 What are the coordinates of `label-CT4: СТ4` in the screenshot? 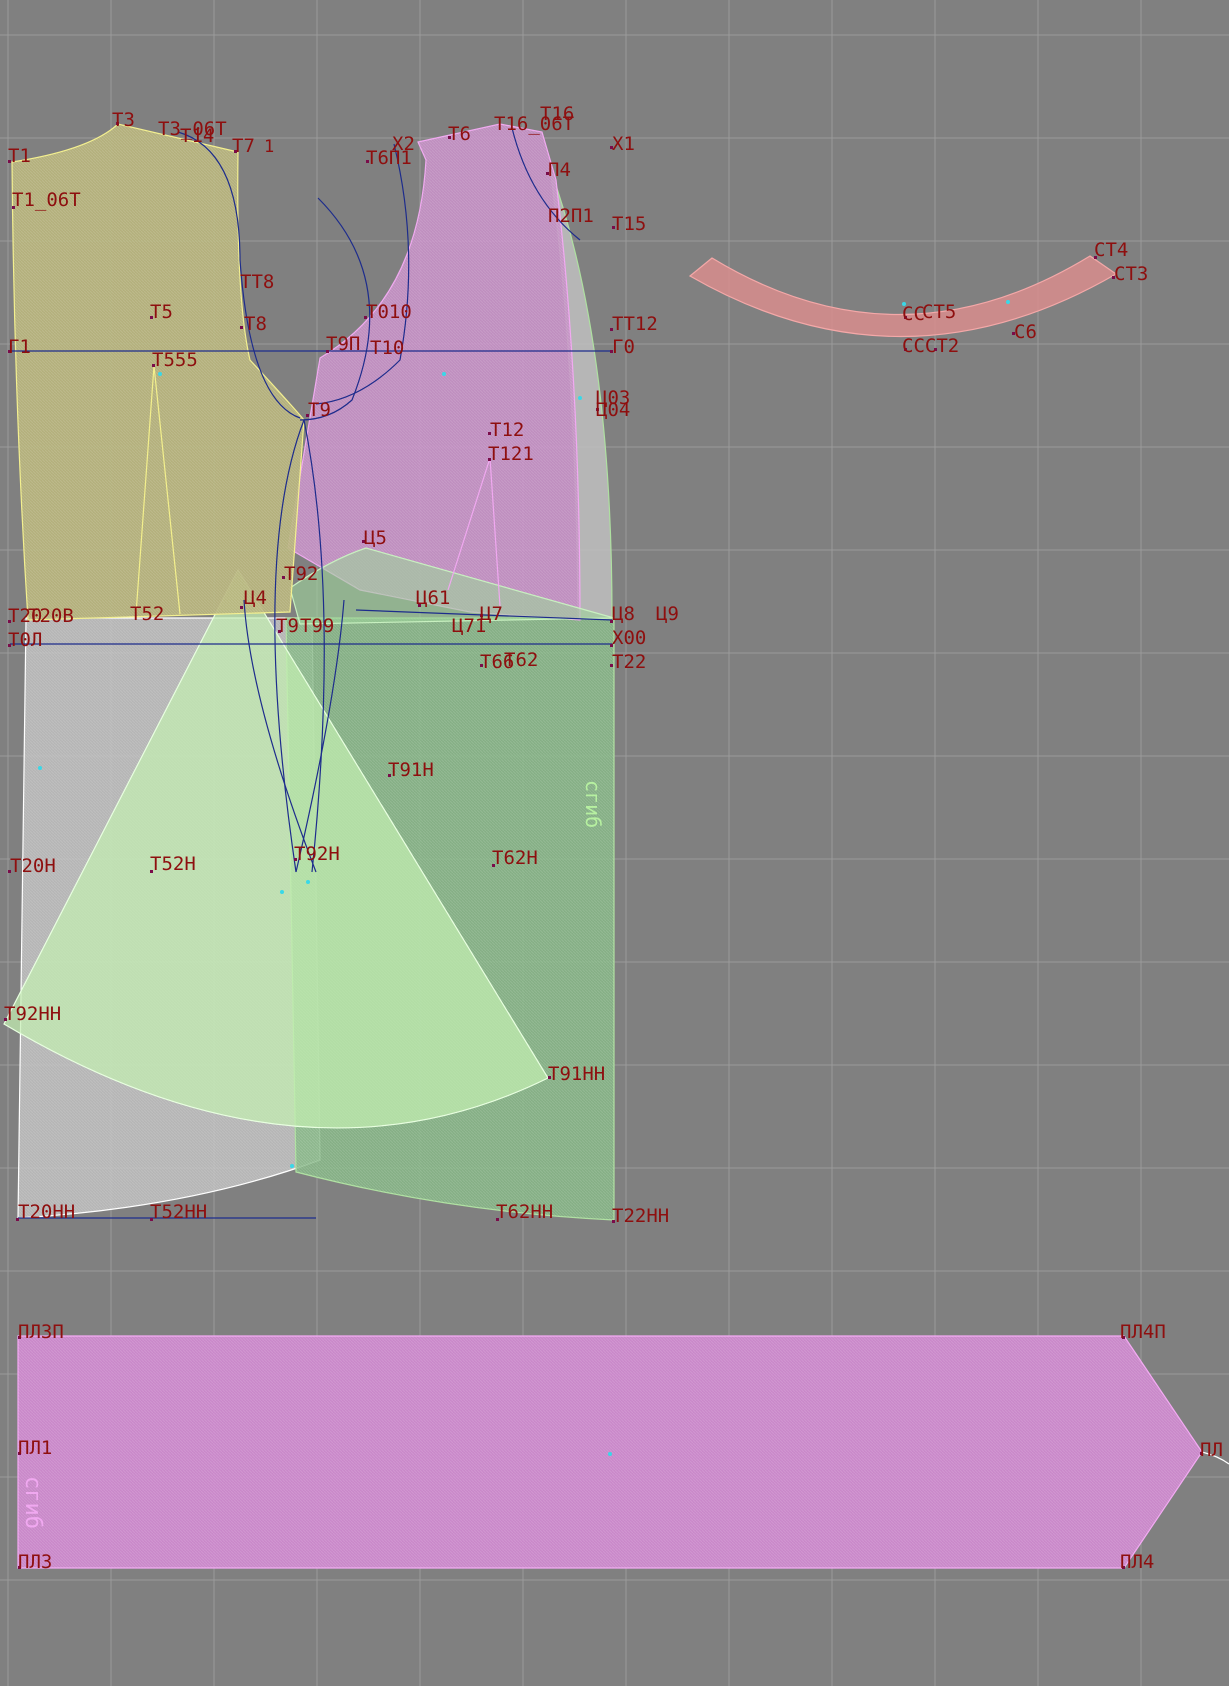 It's located at (1111, 250).